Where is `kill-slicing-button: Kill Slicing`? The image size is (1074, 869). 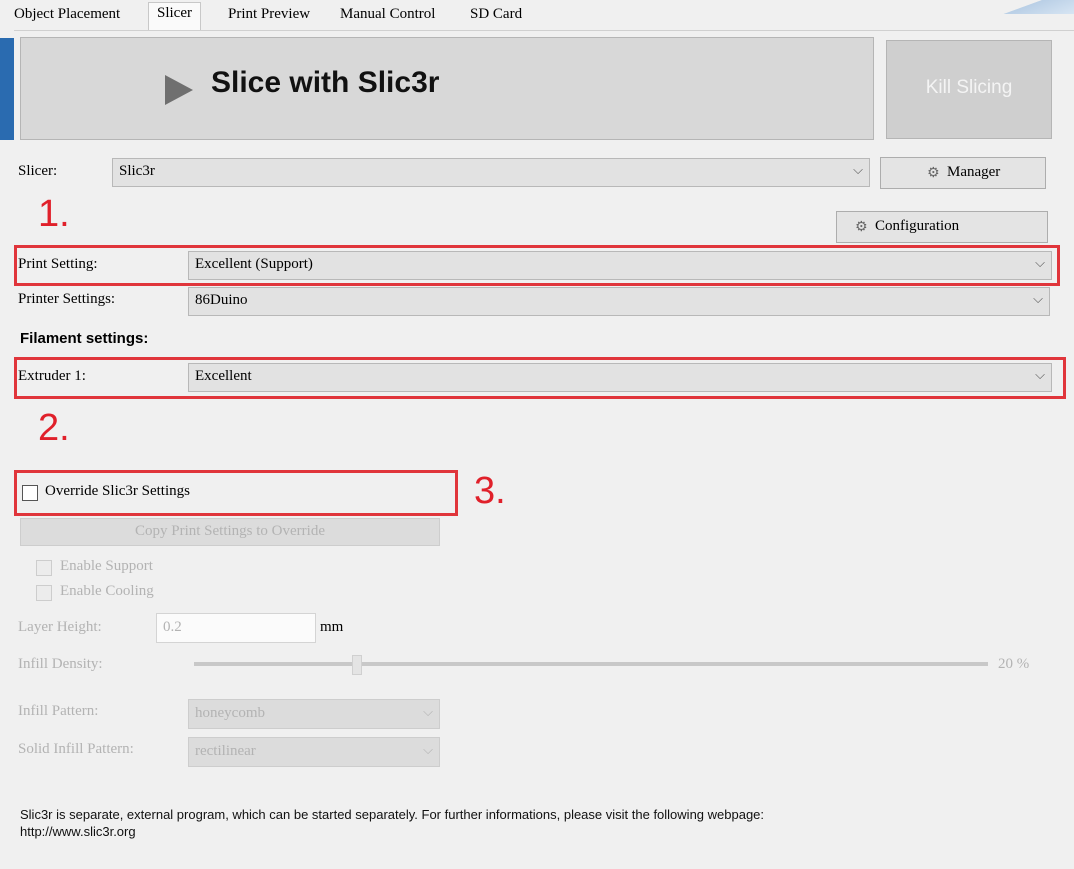
kill-slicing-button: Kill Slicing is located at coordinates (969, 89).